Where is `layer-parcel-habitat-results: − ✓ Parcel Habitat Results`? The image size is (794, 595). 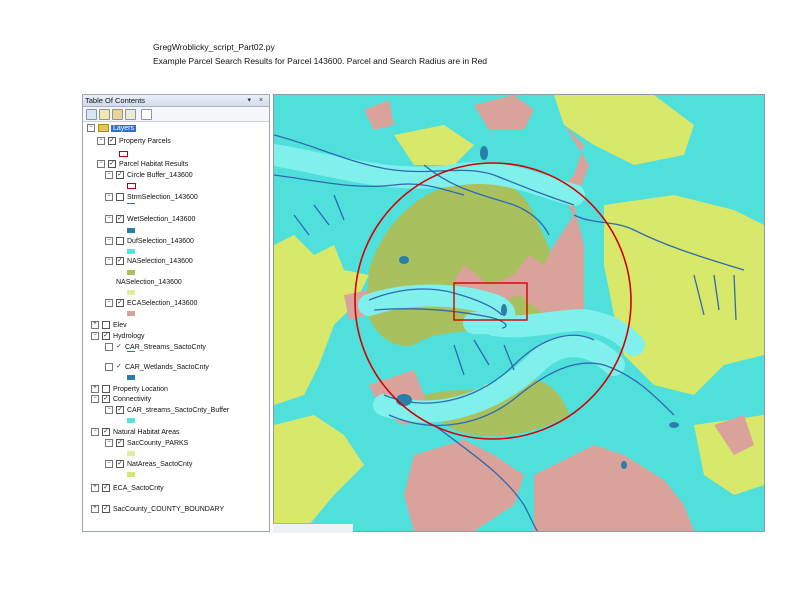 layer-parcel-habitat-results: − ✓ Parcel Habitat Results is located at coordinates (142, 165).